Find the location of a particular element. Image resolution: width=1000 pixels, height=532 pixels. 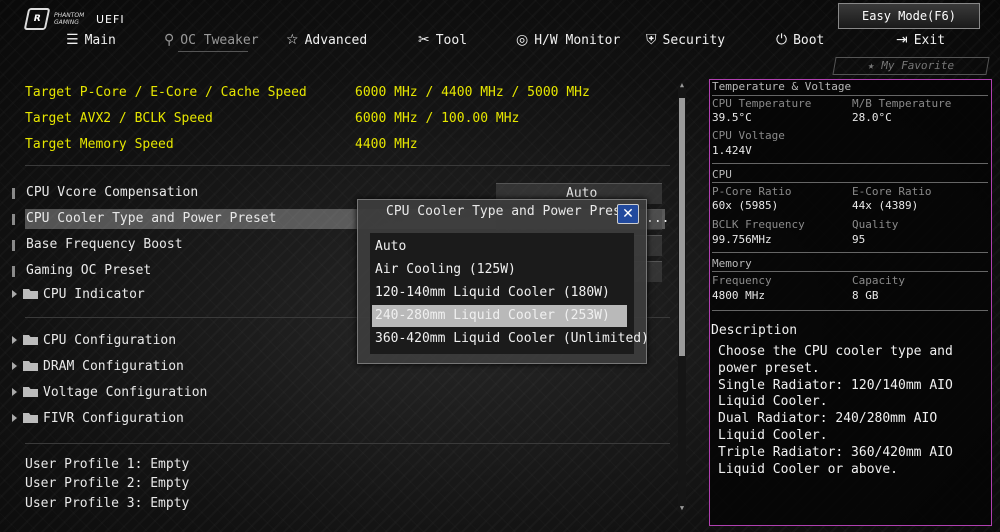

tab-label: Tool is located at coordinates (451, 40).